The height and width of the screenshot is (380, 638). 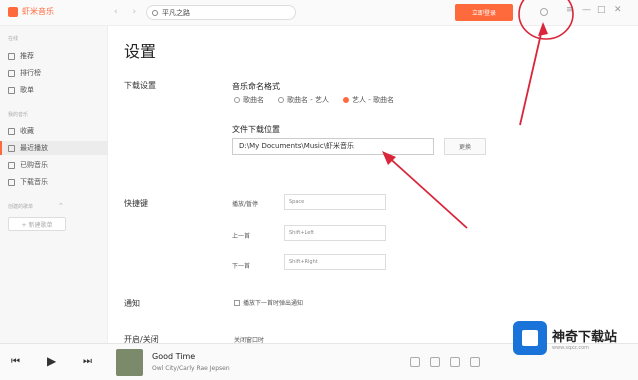 I want to click on nav-arrows: ‹ ›, so click(x=128, y=12).